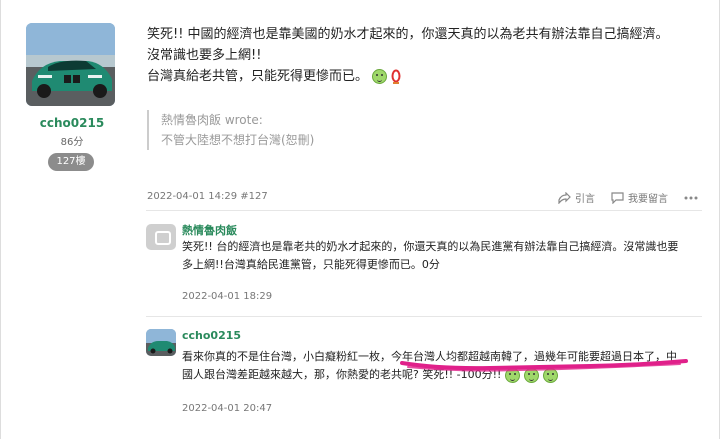 The image size is (720, 439). Describe the element at coordinates (342, 374) in the screenshot. I see `comment-2-line-2-text: 國人跟台灣差距越來越大，那，你熱愛的老共呢? 笑死!! -100分!!` at that location.